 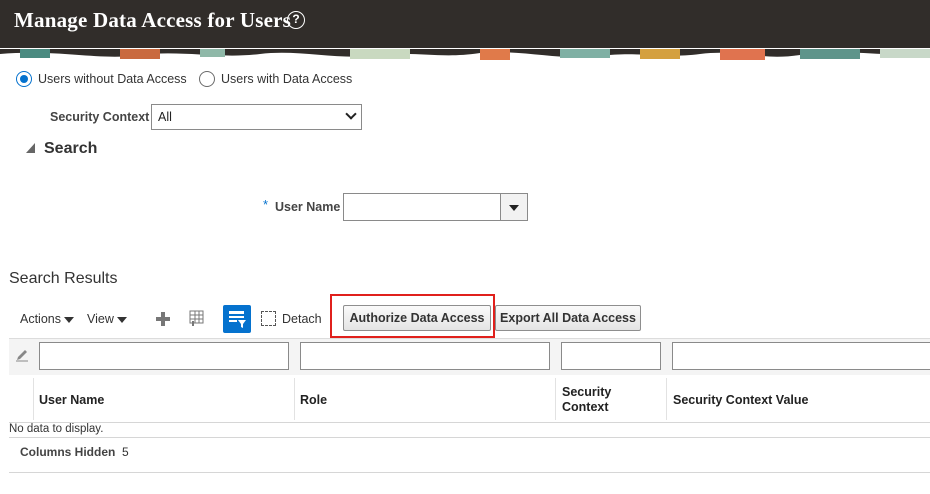 What do you see at coordinates (801, 356) in the screenshot?
I see `filter-security-context-value-input` at bounding box center [801, 356].